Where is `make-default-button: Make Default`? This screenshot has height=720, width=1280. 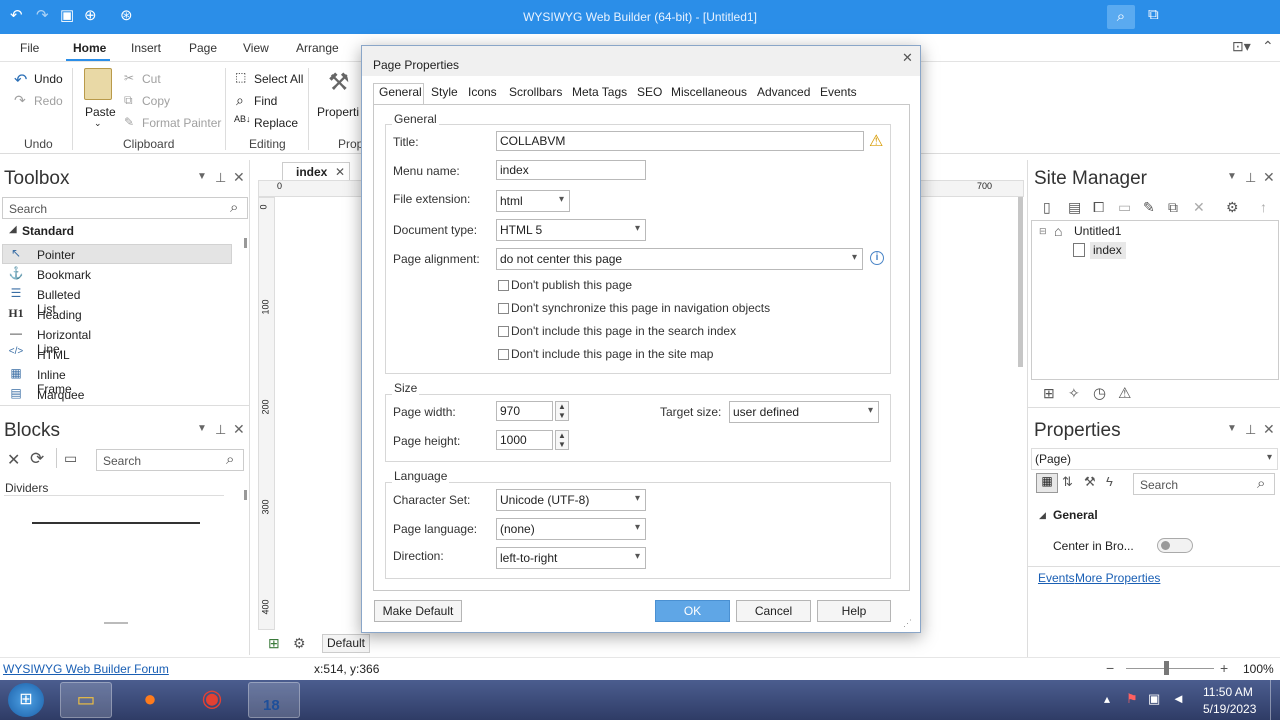 make-default-button: Make Default is located at coordinates (418, 611).